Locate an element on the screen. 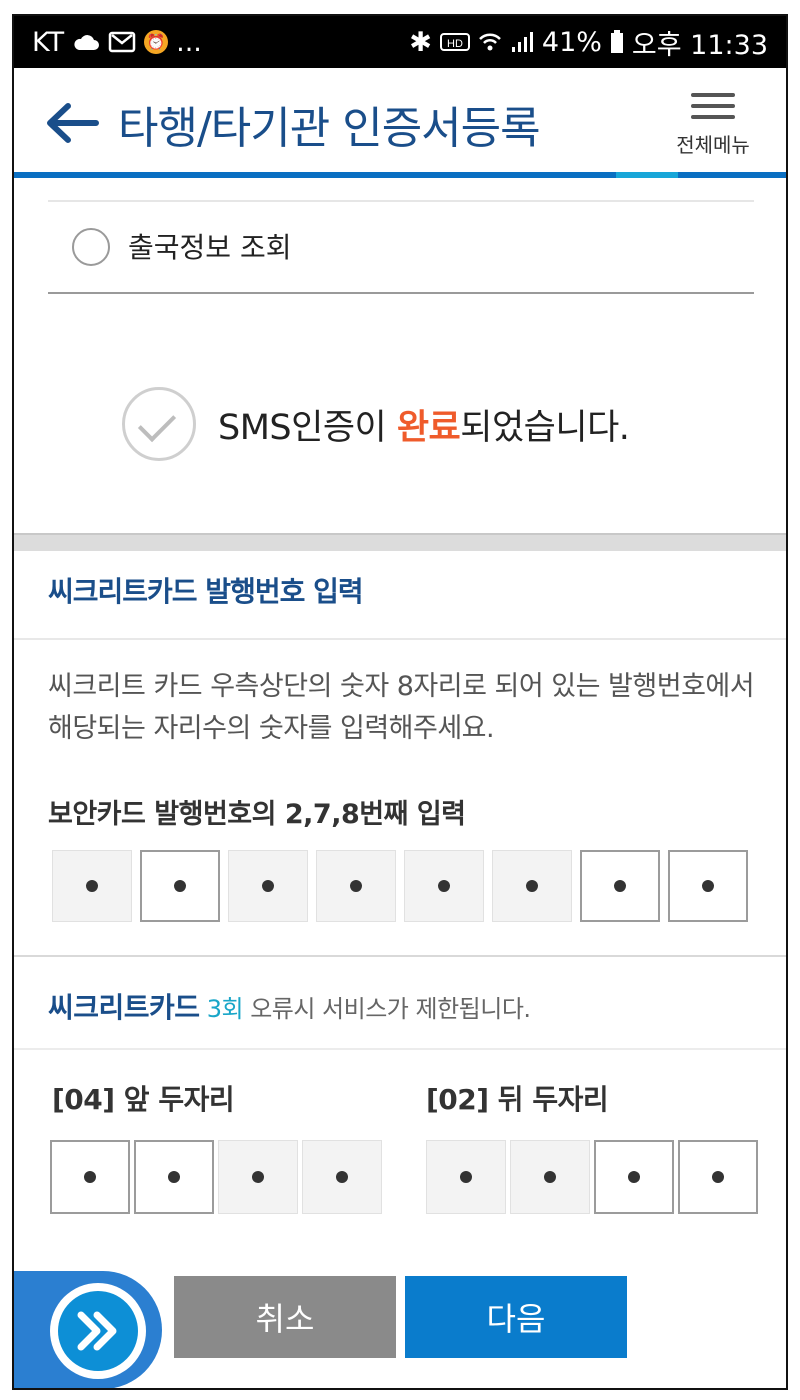 This screenshot has height=1400, width=800. issue-number-label: 보안카드 발행번호의 2,7,8번째 입력 is located at coordinates (257, 814).